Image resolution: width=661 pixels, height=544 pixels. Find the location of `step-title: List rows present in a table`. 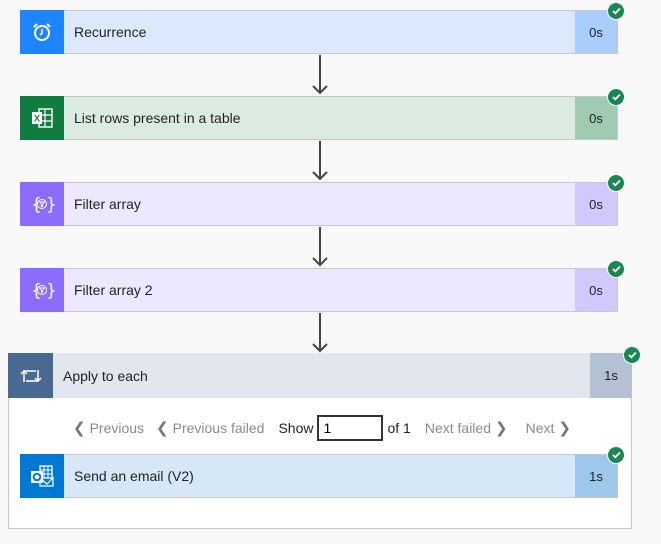

step-title: List rows present in a table is located at coordinates (157, 118).